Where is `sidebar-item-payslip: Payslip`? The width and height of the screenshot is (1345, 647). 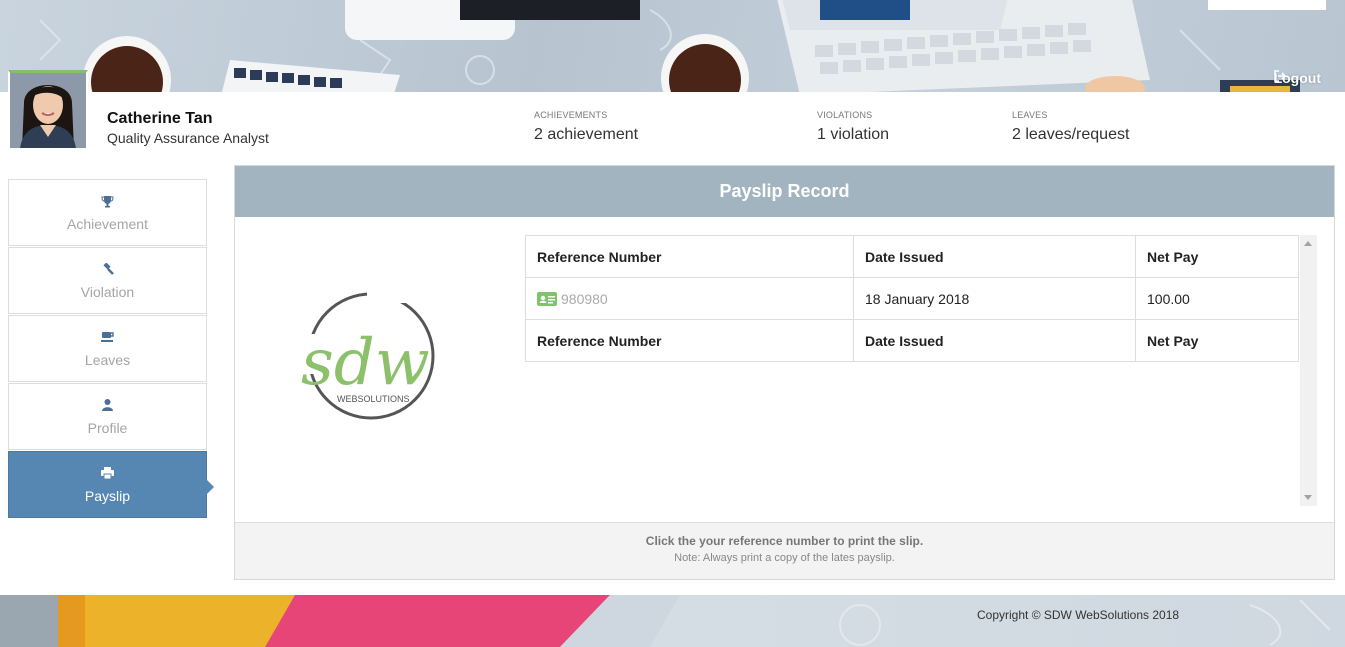
sidebar-item-payslip: Payslip is located at coordinates (111, 484).